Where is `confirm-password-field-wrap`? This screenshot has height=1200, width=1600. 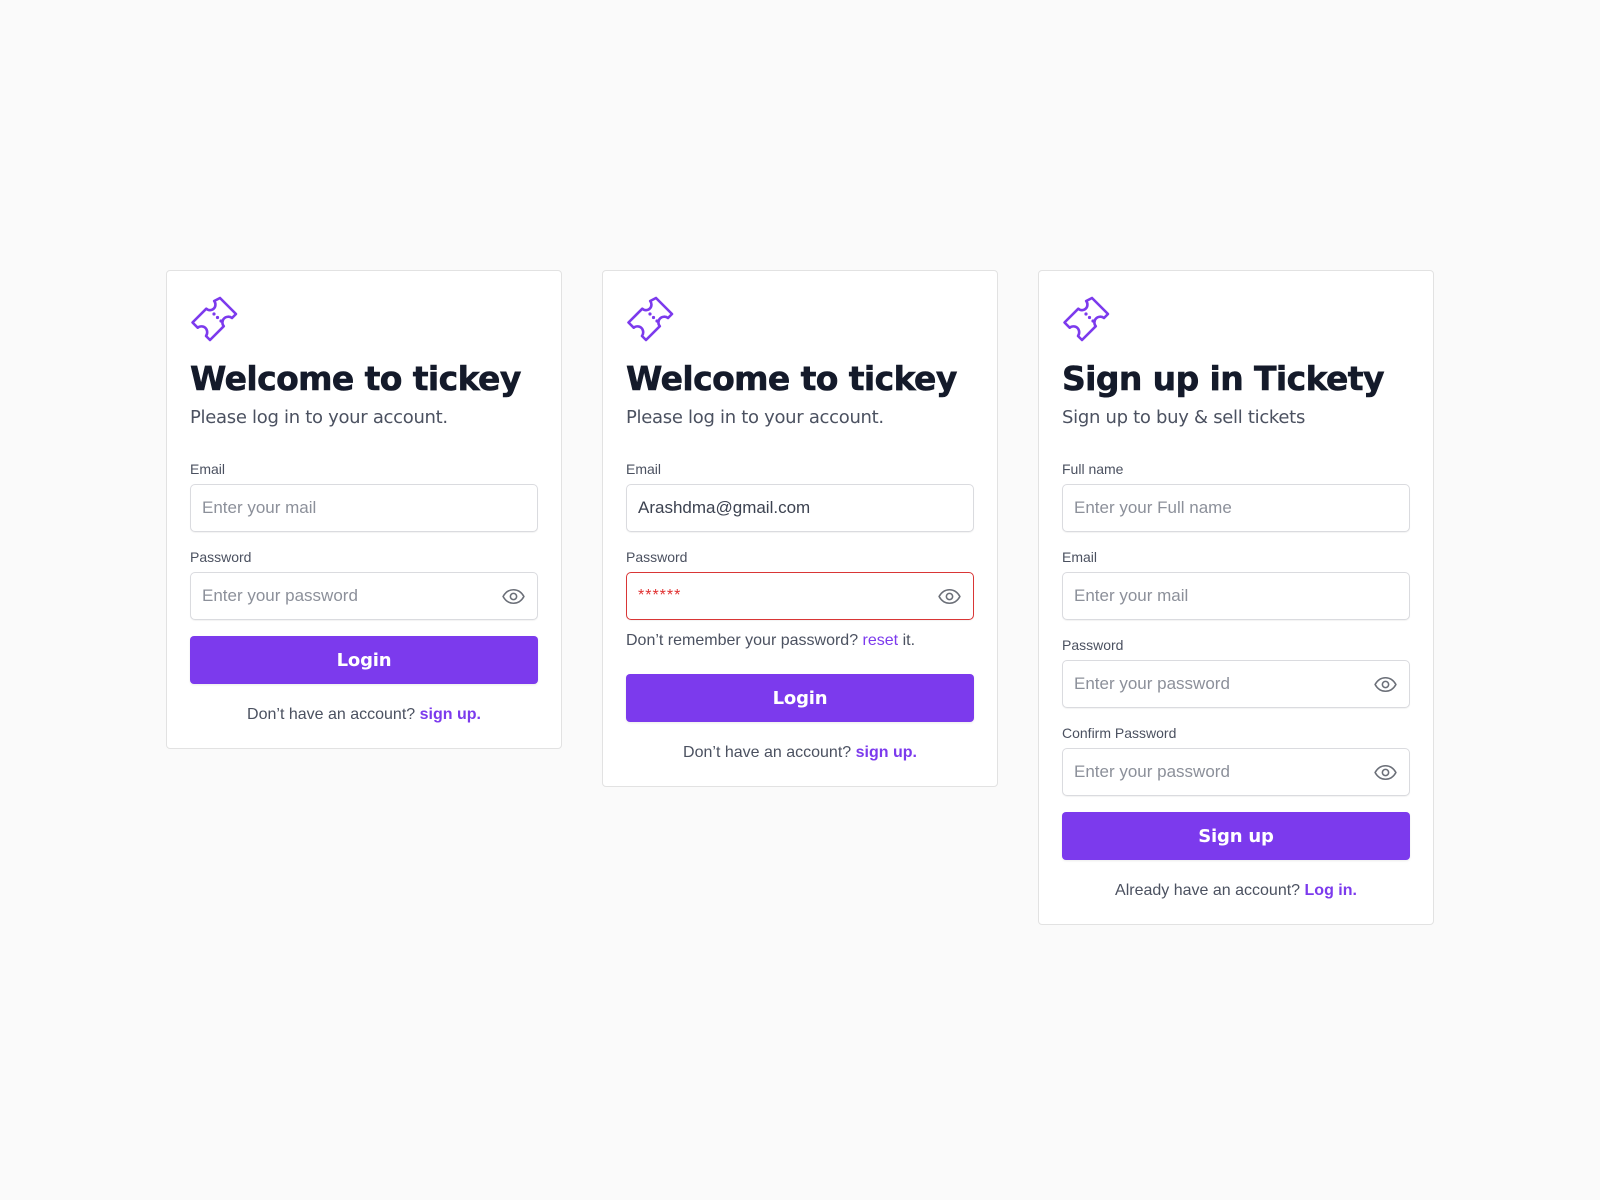 confirm-password-field-wrap is located at coordinates (1236, 772).